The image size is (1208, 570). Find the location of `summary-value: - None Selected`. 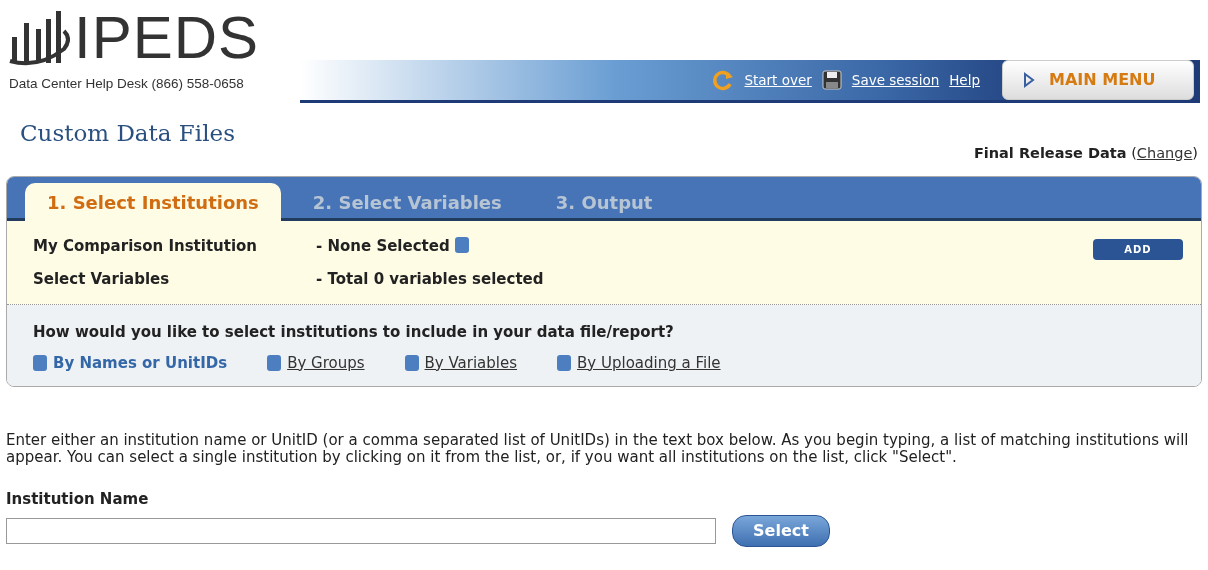

summary-value: - None Selected is located at coordinates (383, 246).